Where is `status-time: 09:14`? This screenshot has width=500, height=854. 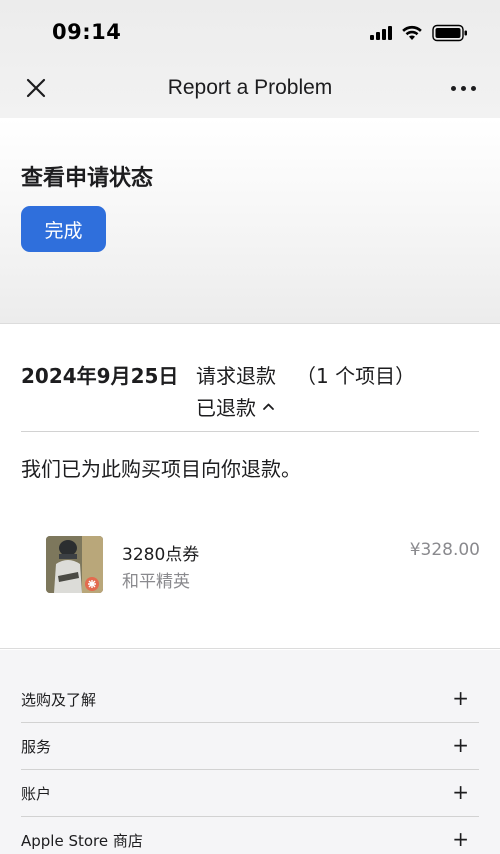 status-time: 09:14 is located at coordinates (87, 32).